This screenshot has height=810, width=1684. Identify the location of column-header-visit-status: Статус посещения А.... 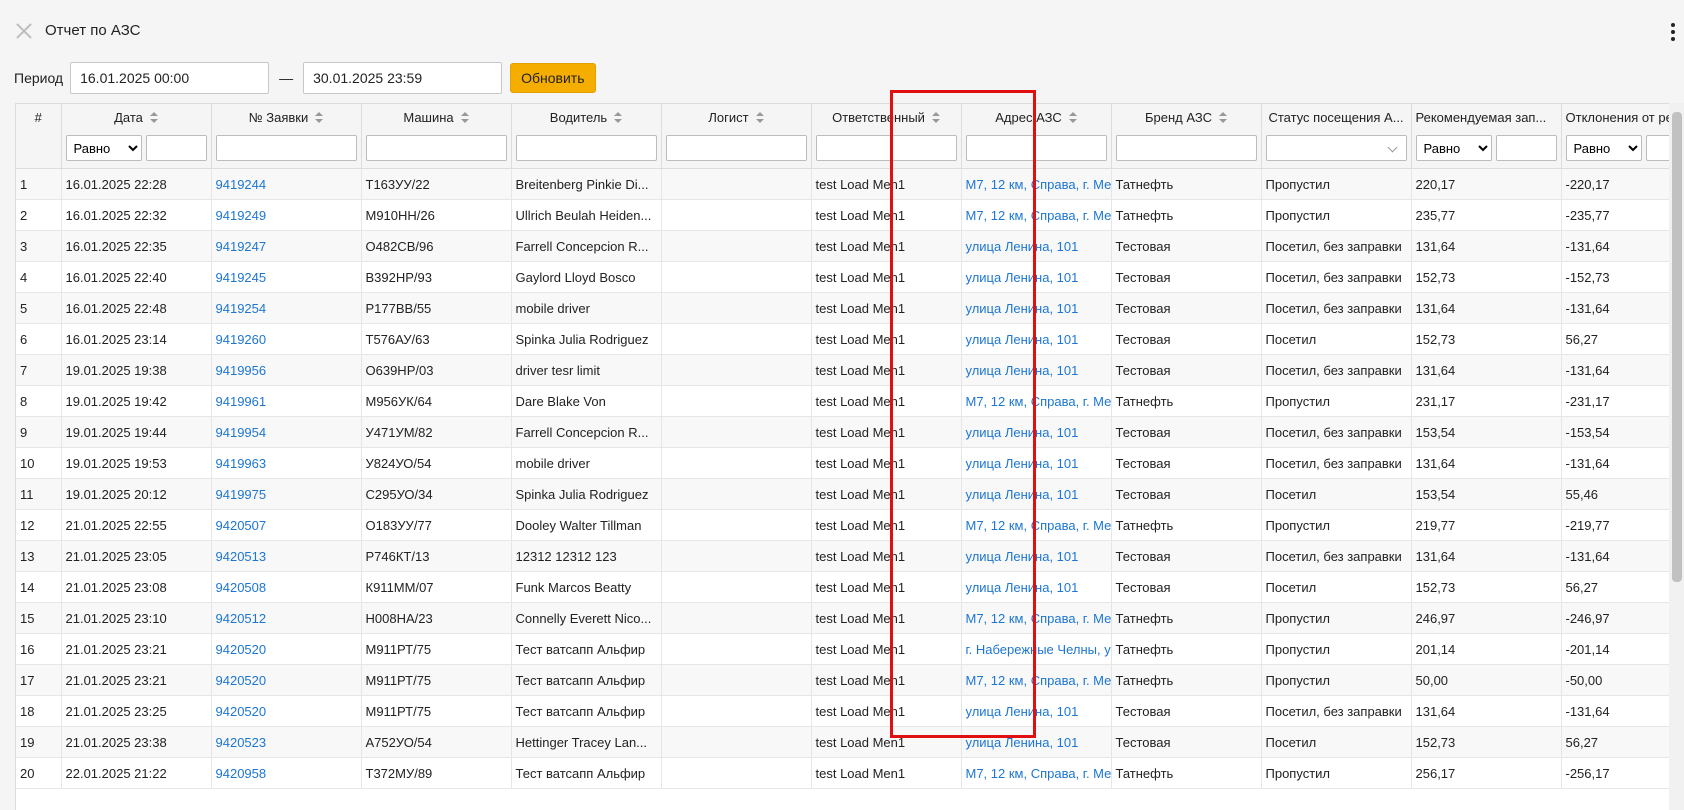
(1336, 136).